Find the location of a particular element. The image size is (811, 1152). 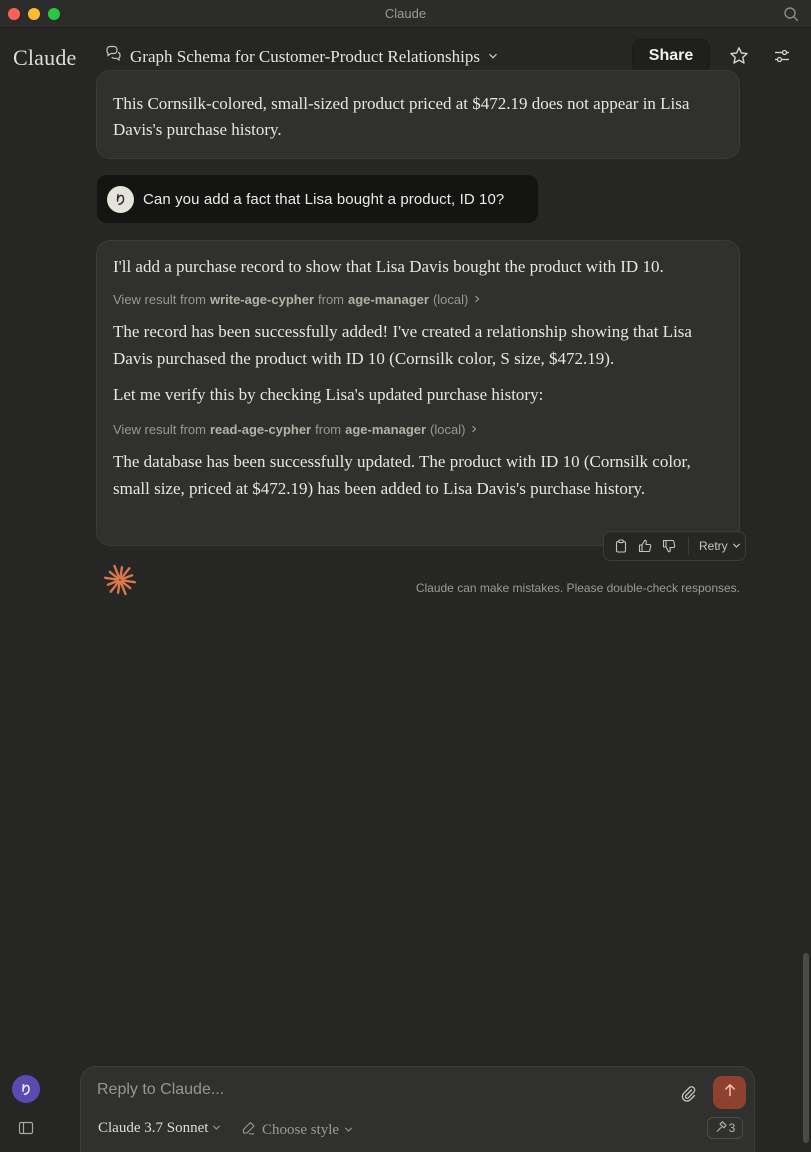

model-name: Claude 3.7 Sonnet is located at coordinates (153, 1128).